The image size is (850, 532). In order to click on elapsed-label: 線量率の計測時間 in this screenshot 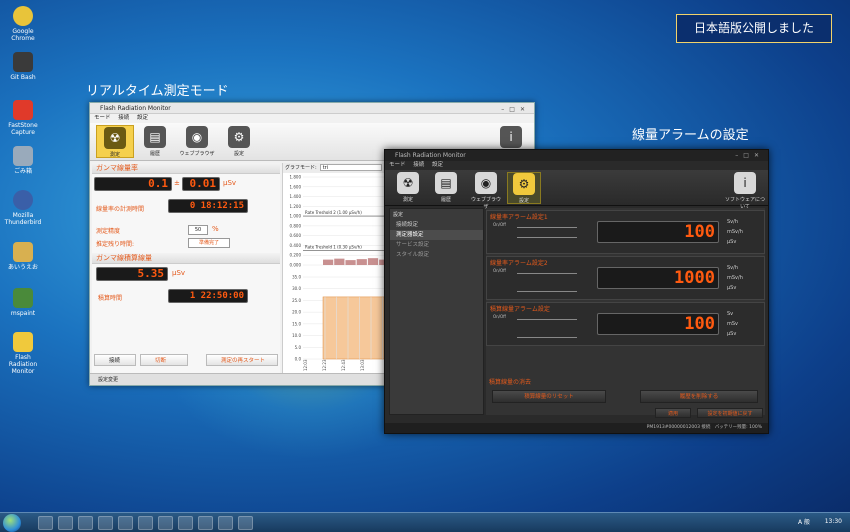, I will do `click(120, 209)`.